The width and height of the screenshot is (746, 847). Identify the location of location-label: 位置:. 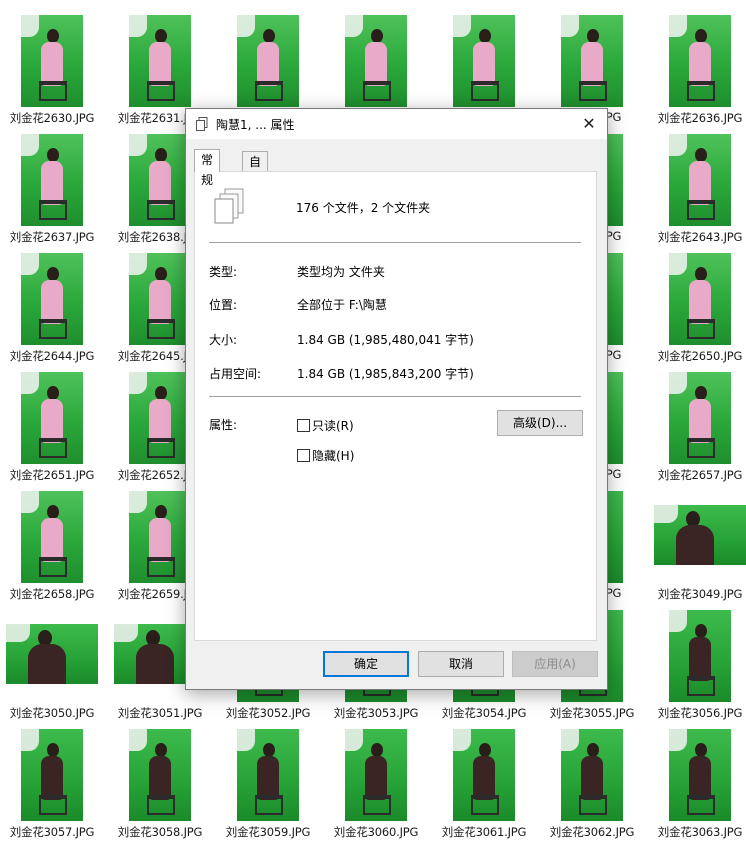
(223, 305).